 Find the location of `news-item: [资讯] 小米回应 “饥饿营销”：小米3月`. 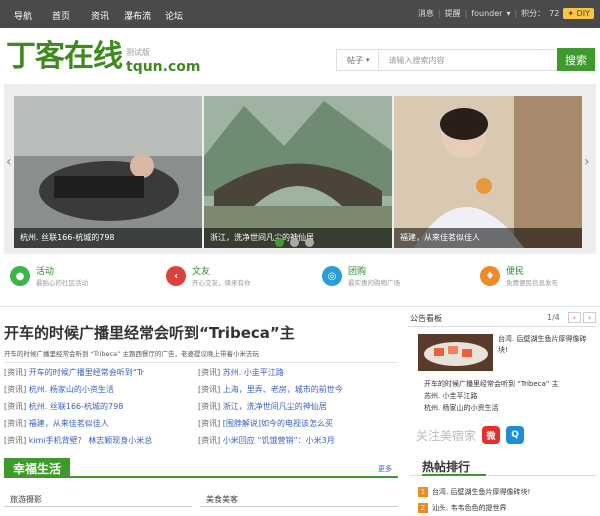

news-item: [资讯] 小米回应 “饥饿营销”：小米3月 is located at coordinates (270, 440).